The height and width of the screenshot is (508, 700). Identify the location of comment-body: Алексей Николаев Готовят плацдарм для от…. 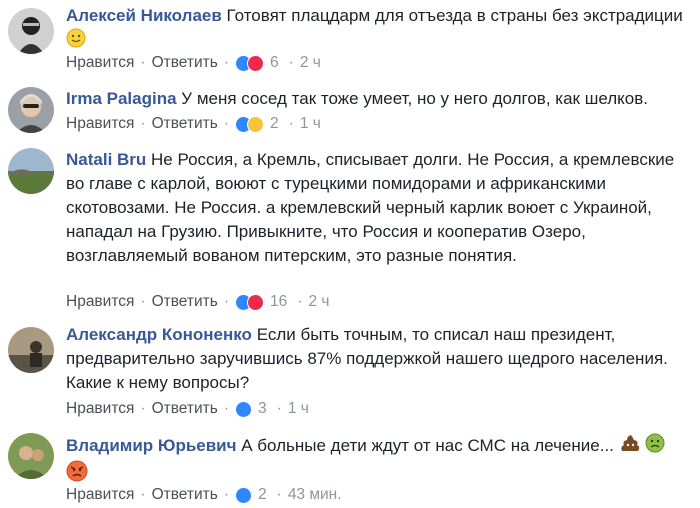
(378, 29).